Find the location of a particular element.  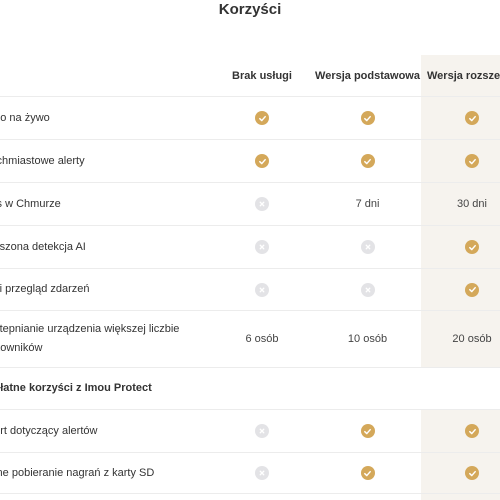

header-no-service: Brak usługi is located at coordinates (262, 75).